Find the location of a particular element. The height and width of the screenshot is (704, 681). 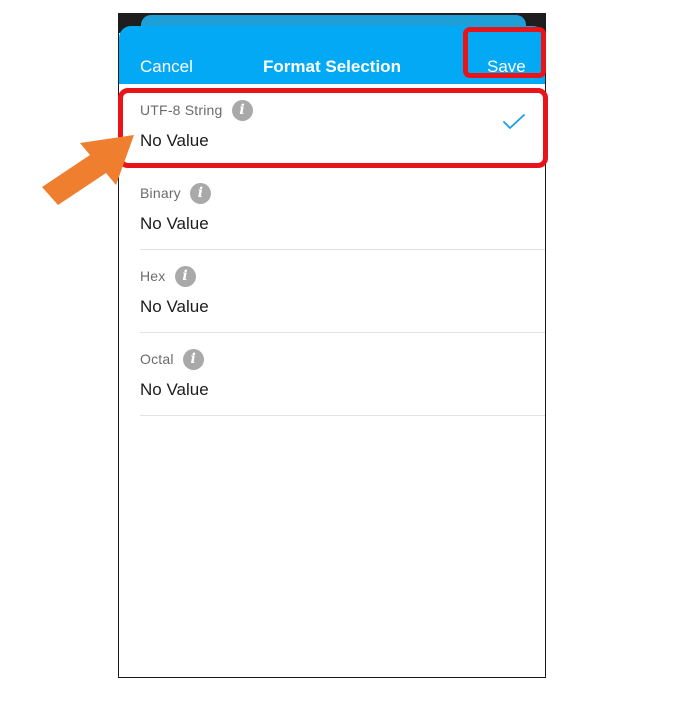

format-option-octal: Octal i No Value is located at coordinates (332, 374).